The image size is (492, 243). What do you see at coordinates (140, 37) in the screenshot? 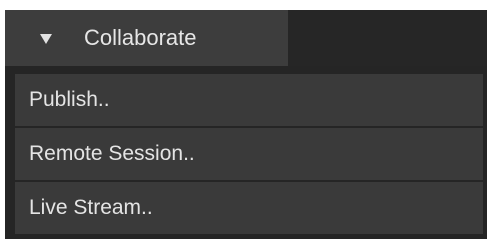
I see `tab-label: Collaborate` at bounding box center [140, 37].